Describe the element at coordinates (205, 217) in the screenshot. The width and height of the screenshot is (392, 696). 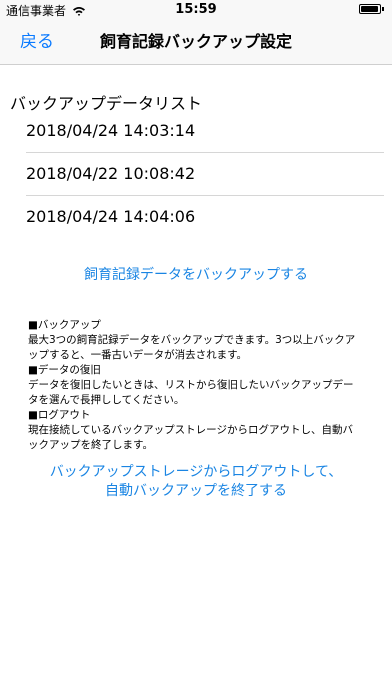
I see `backup-list-item: 2018/04/24 14:04:06` at that location.